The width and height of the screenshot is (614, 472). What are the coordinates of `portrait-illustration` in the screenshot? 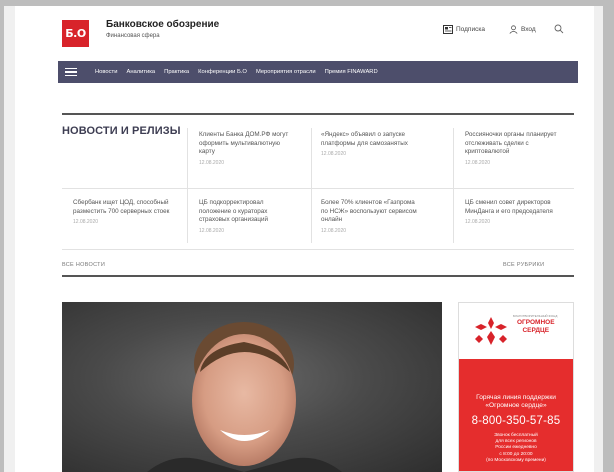 It's located at (244, 397).